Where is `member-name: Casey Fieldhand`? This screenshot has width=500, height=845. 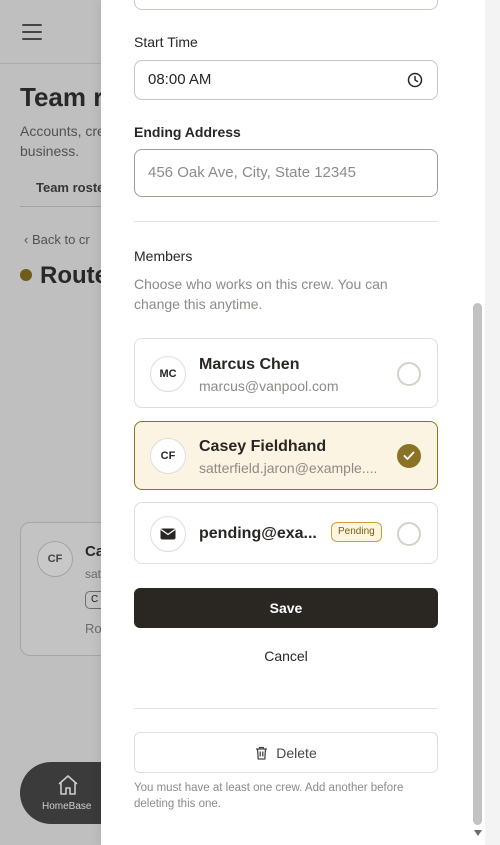 member-name: Casey Fieldhand is located at coordinates (263, 446).